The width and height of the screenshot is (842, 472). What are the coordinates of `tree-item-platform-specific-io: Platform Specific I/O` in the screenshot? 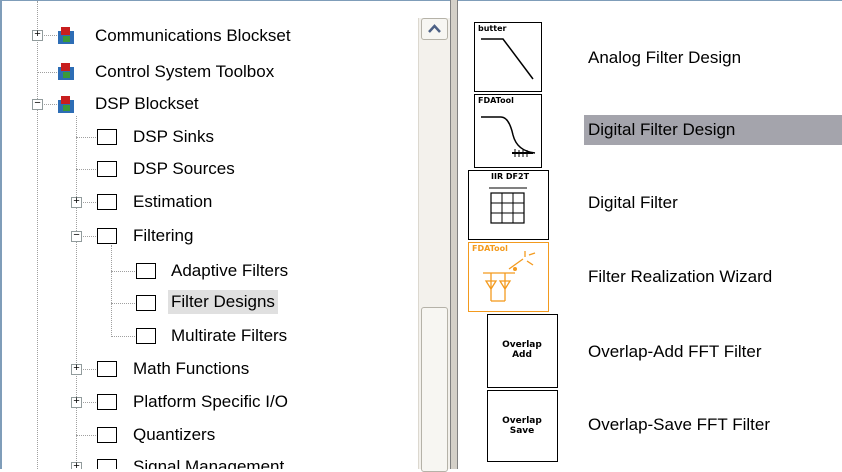 It's located at (210, 402).